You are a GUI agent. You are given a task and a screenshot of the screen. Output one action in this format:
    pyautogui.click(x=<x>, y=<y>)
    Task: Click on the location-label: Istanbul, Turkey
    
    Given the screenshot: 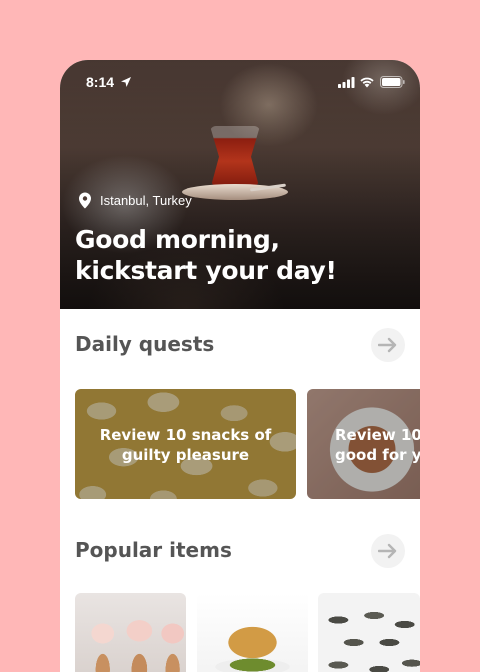 What is the action you would take?
    pyautogui.click(x=135, y=200)
    